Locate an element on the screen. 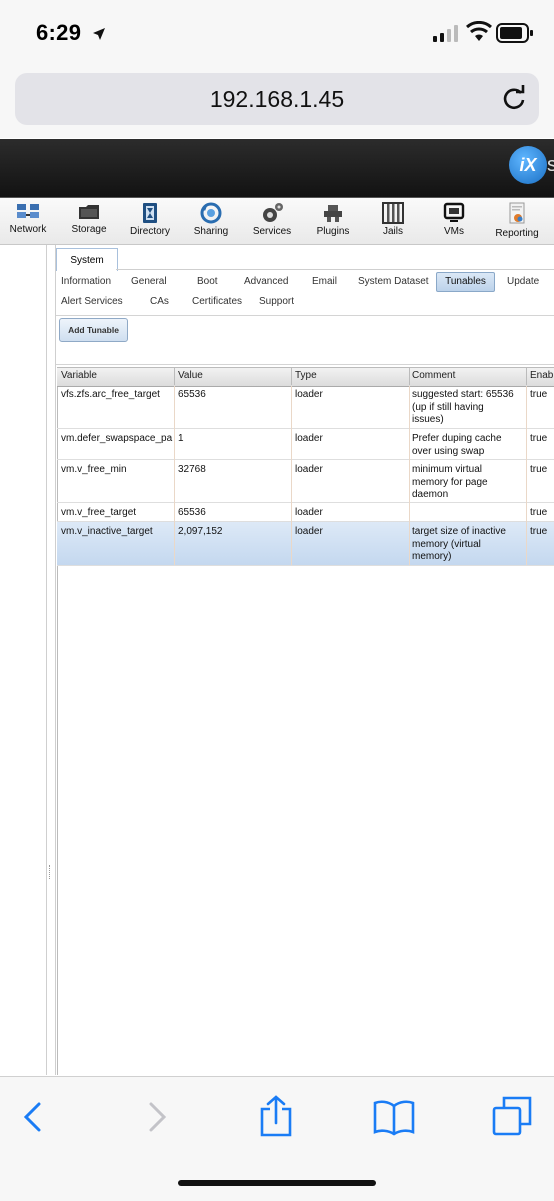 Image resolution: width=554 pixels, height=1201 pixels. logo-suffix: s is located at coordinates (550, 165).